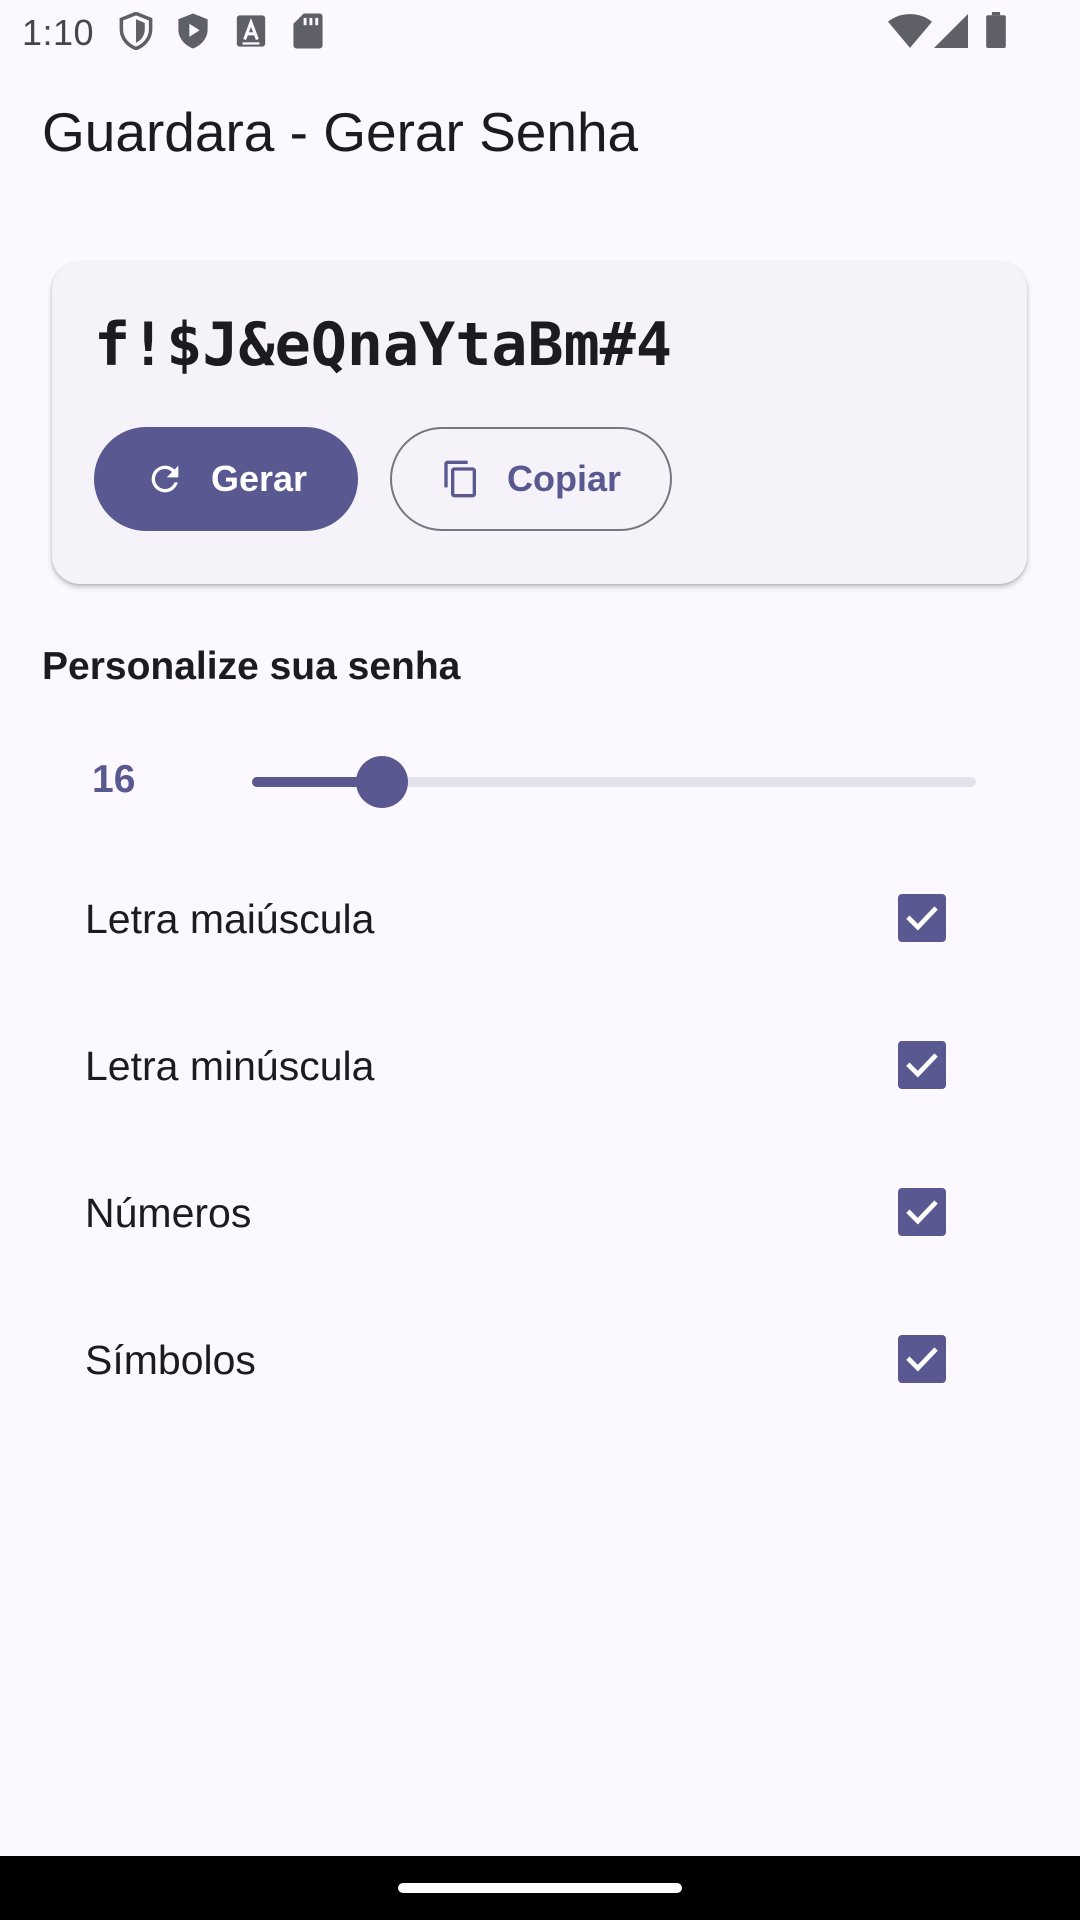  What do you see at coordinates (308, 31) in the screenshot?
I see `sd-card-icon` at bounding box center [308, 31].